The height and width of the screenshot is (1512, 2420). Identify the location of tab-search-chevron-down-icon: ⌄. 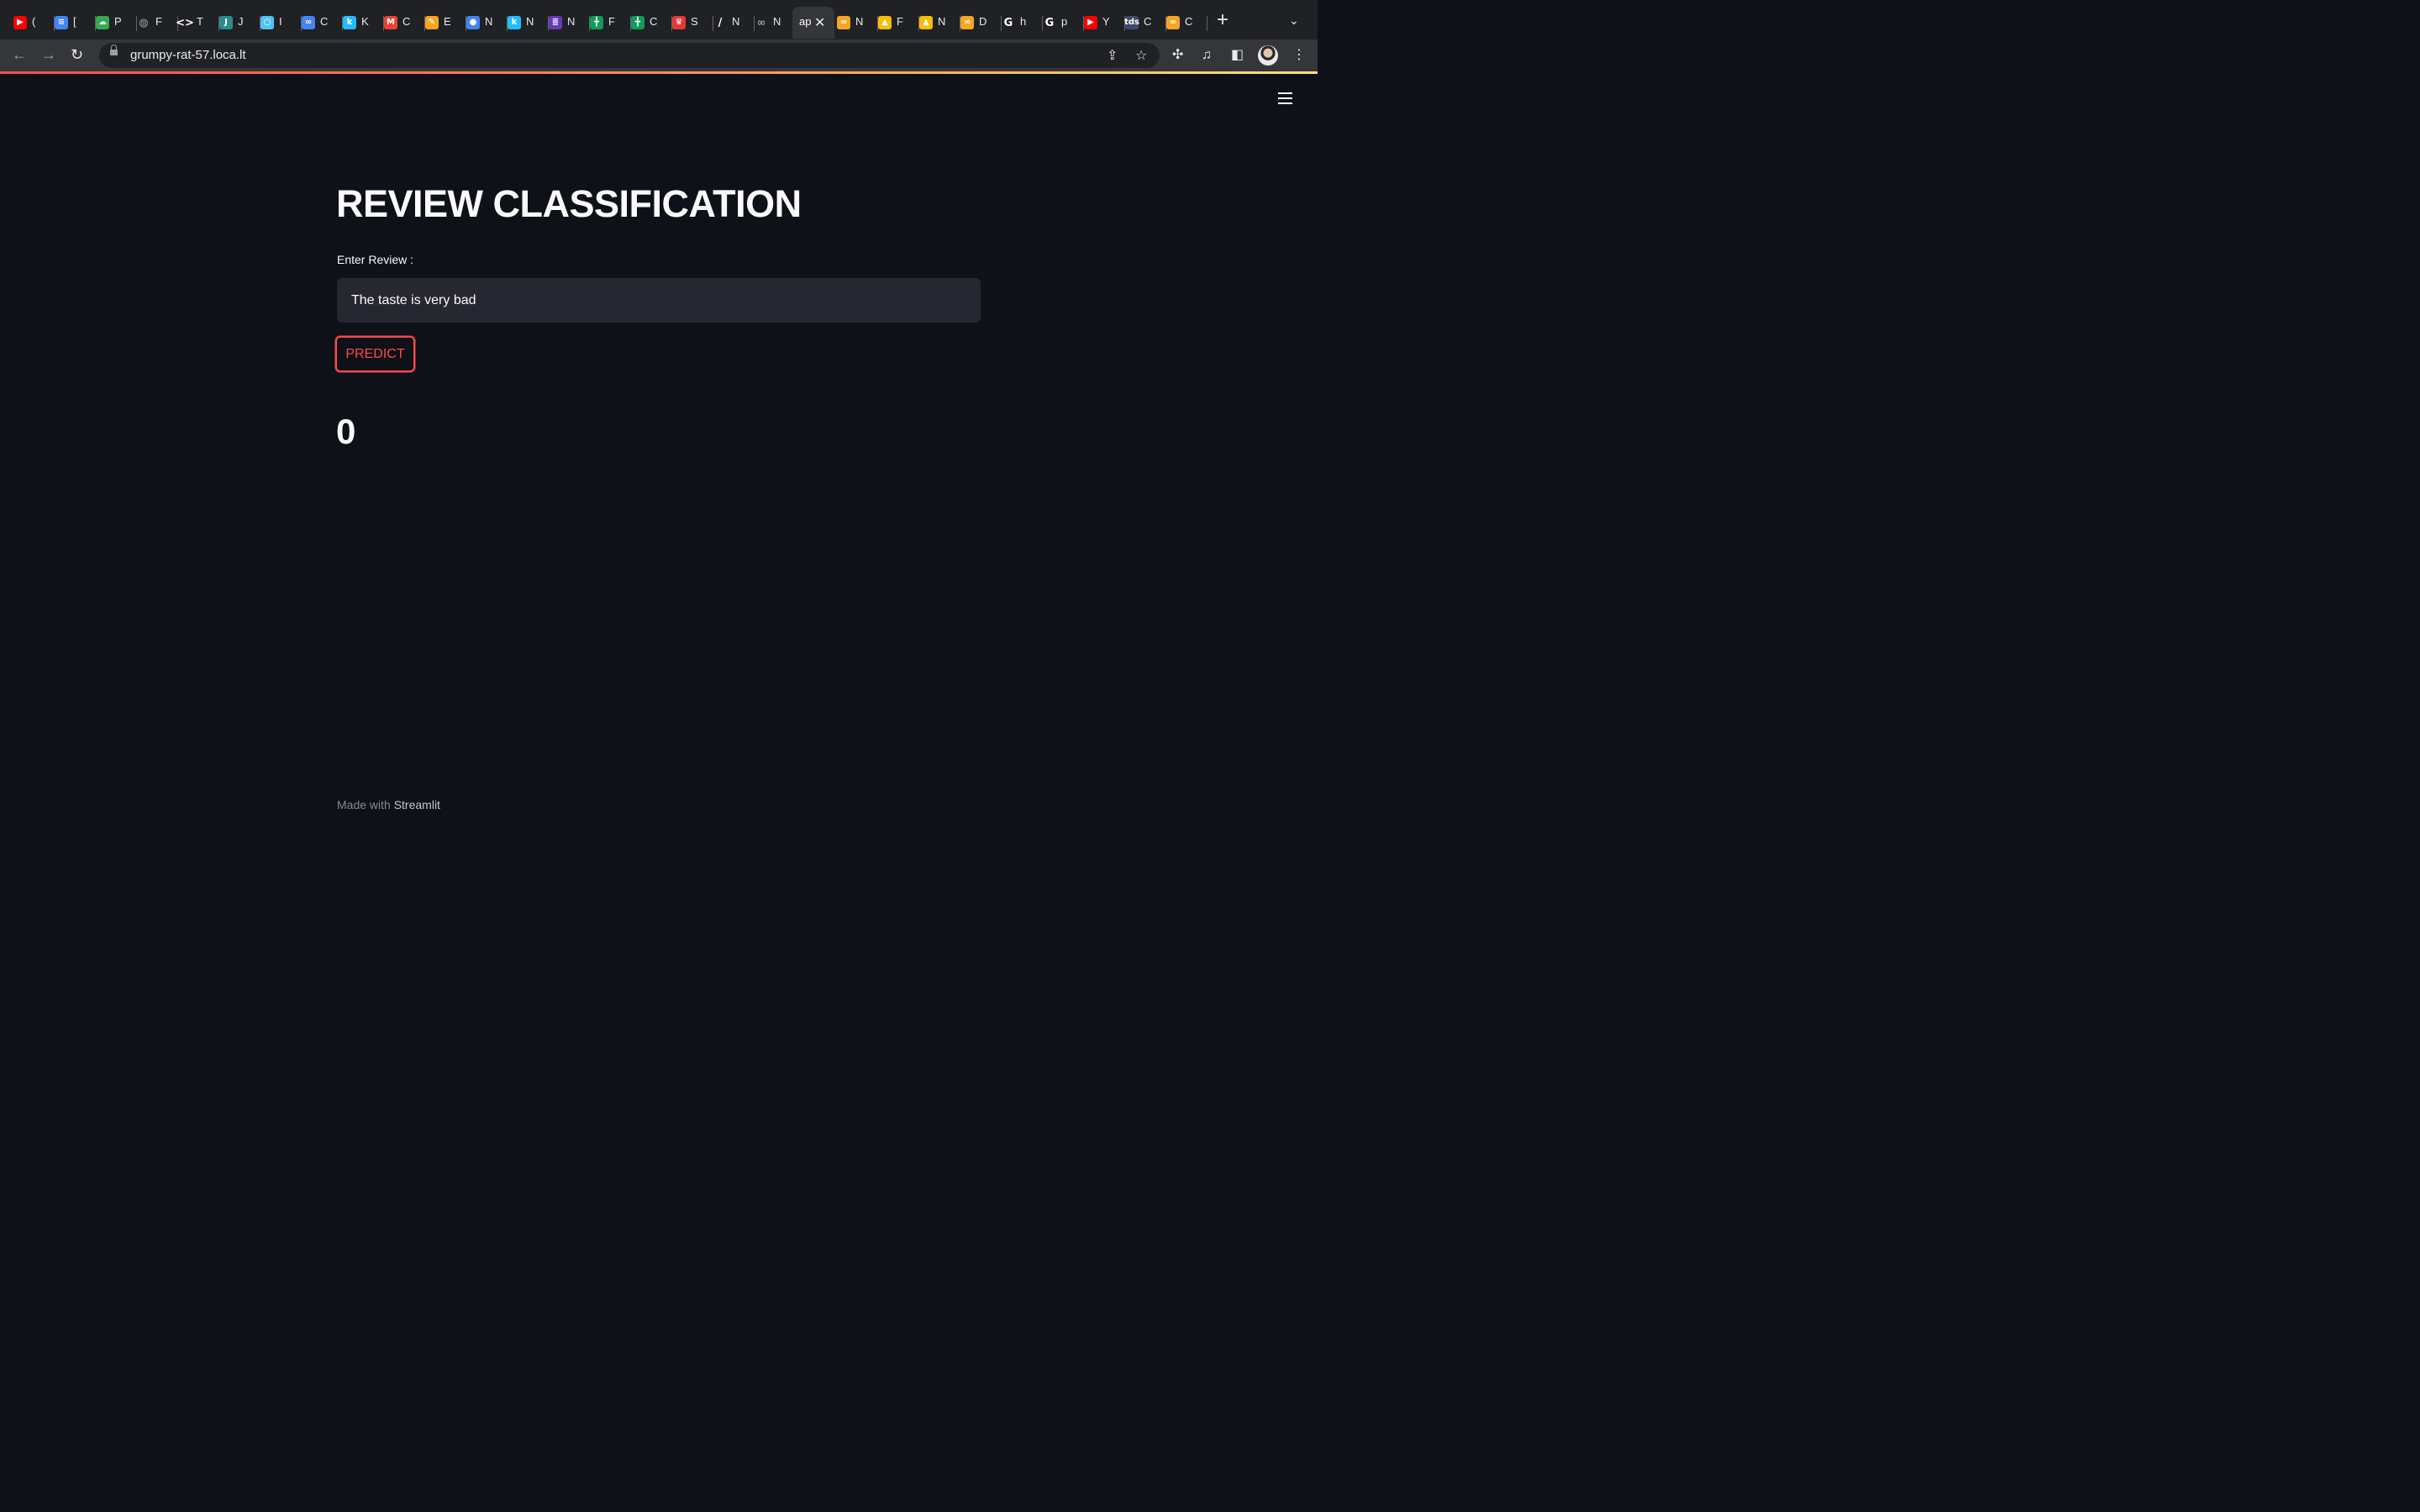
(1294, 20).